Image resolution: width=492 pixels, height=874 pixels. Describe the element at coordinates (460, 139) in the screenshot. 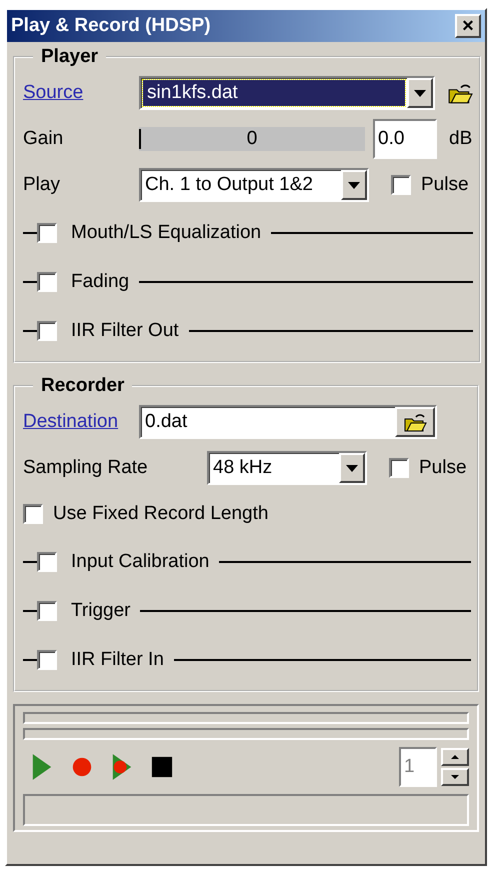

I see `unit-label: dB` at that location.